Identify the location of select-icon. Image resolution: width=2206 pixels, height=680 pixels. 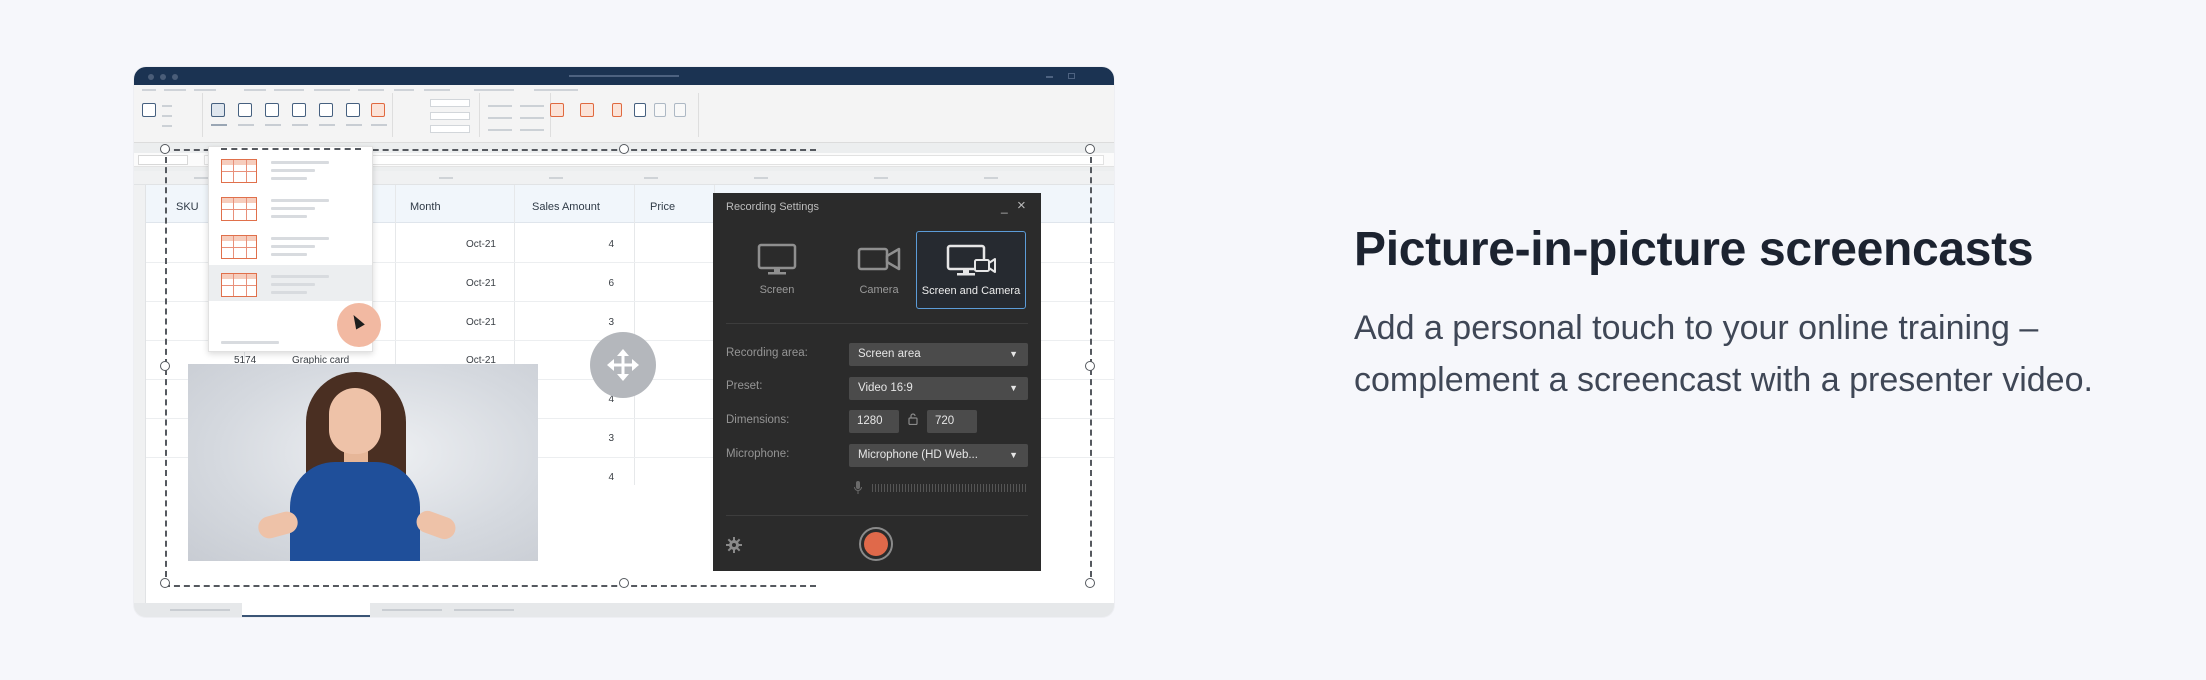
(617, 110).